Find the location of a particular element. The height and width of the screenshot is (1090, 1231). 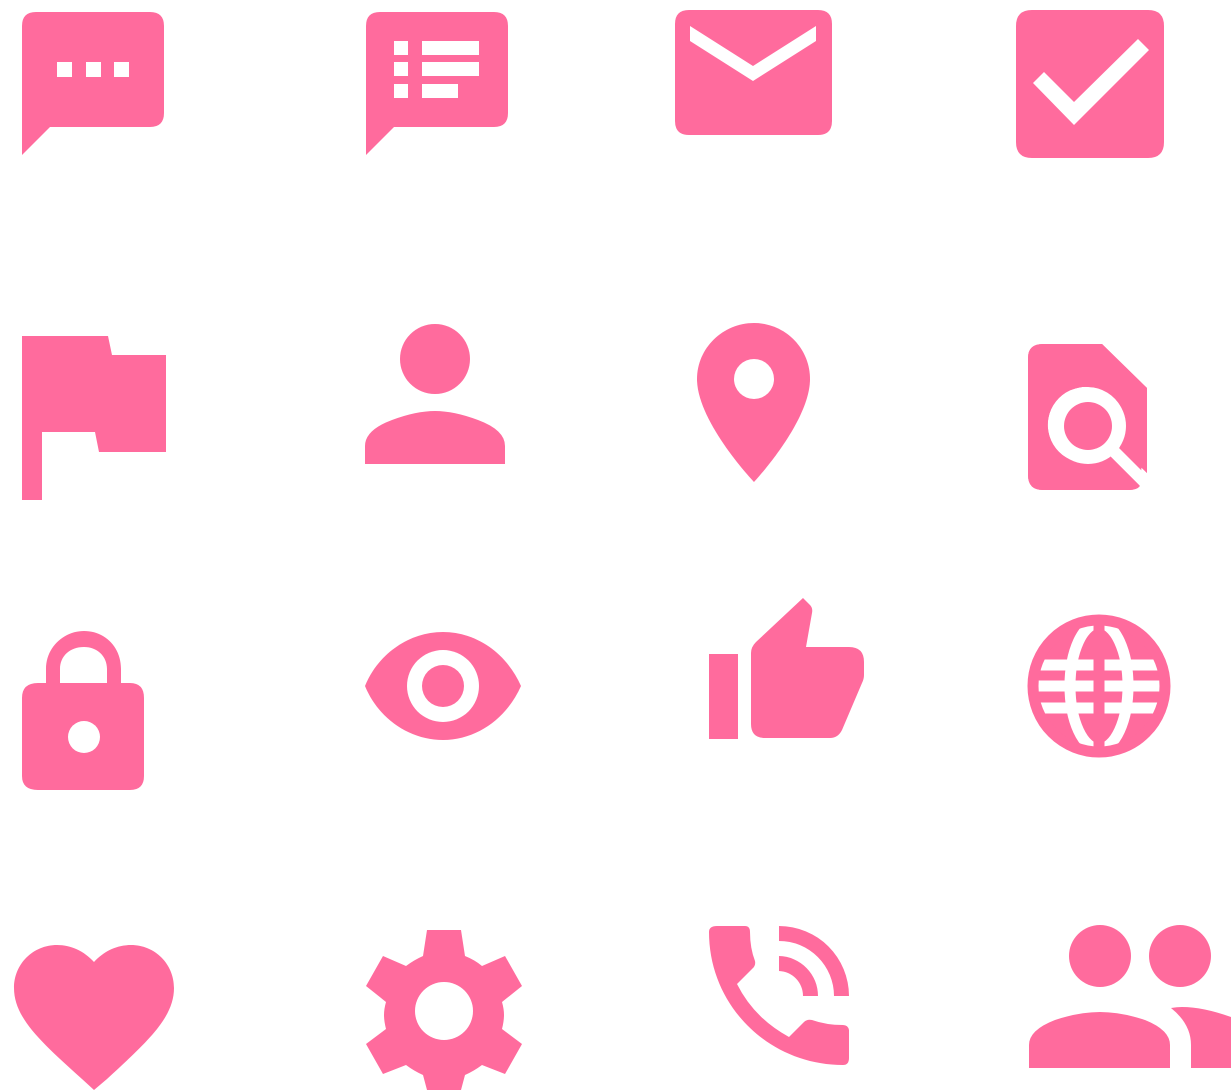

flag-icon is located at coordinates (94, 418).